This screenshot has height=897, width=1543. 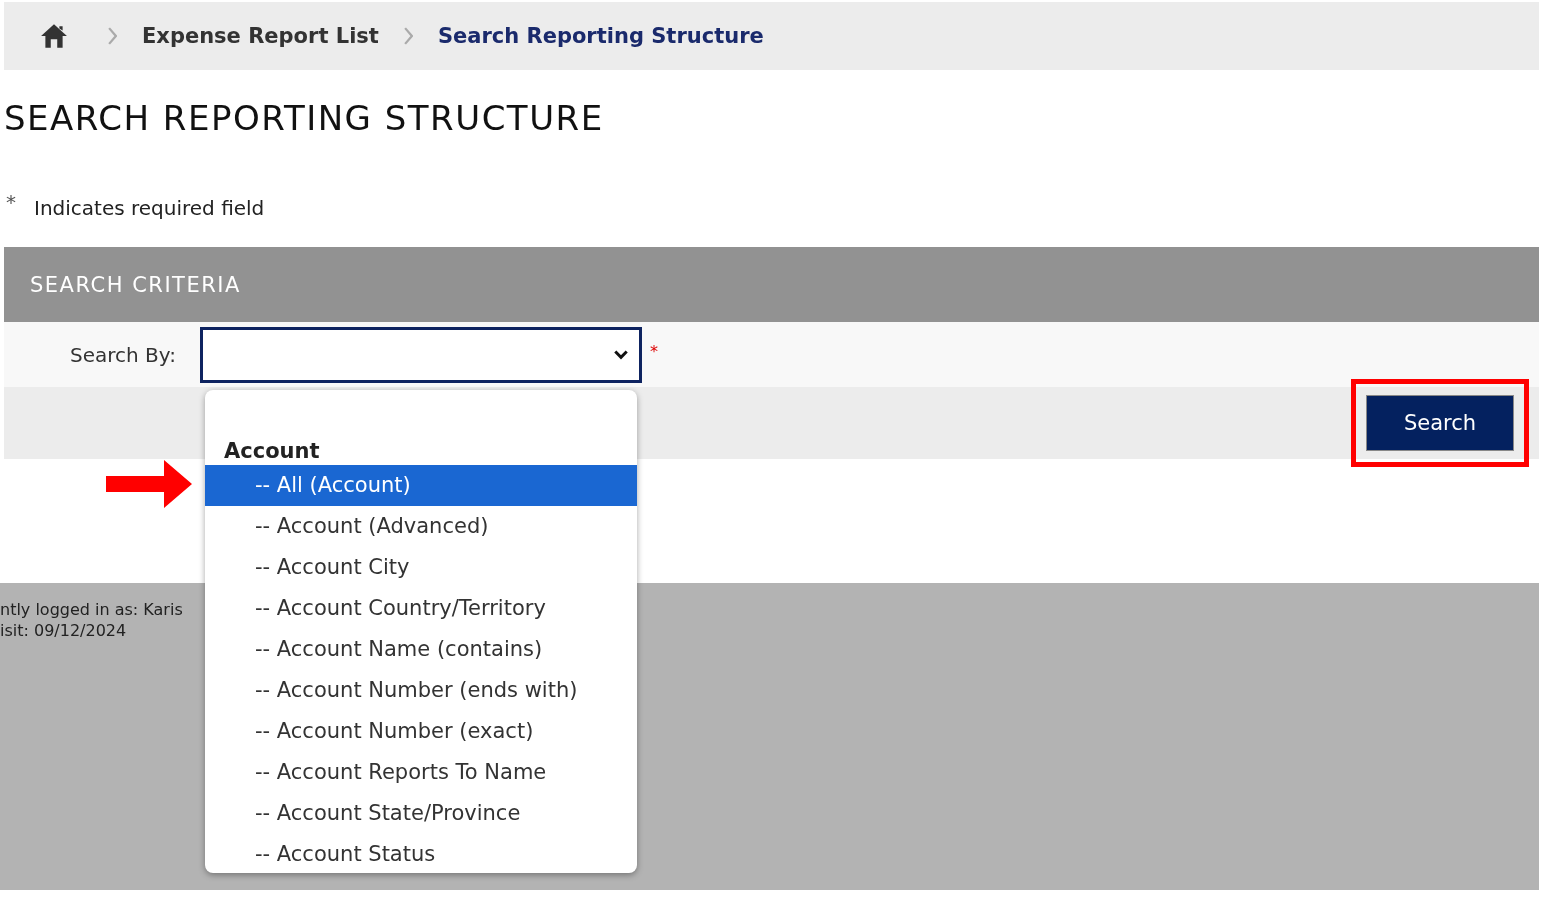 What do you see at coordinates (421, 690) in the screenshot?
I see `dropdown-option: -- Account Number (ends with)` at bounding box center [421, 690].